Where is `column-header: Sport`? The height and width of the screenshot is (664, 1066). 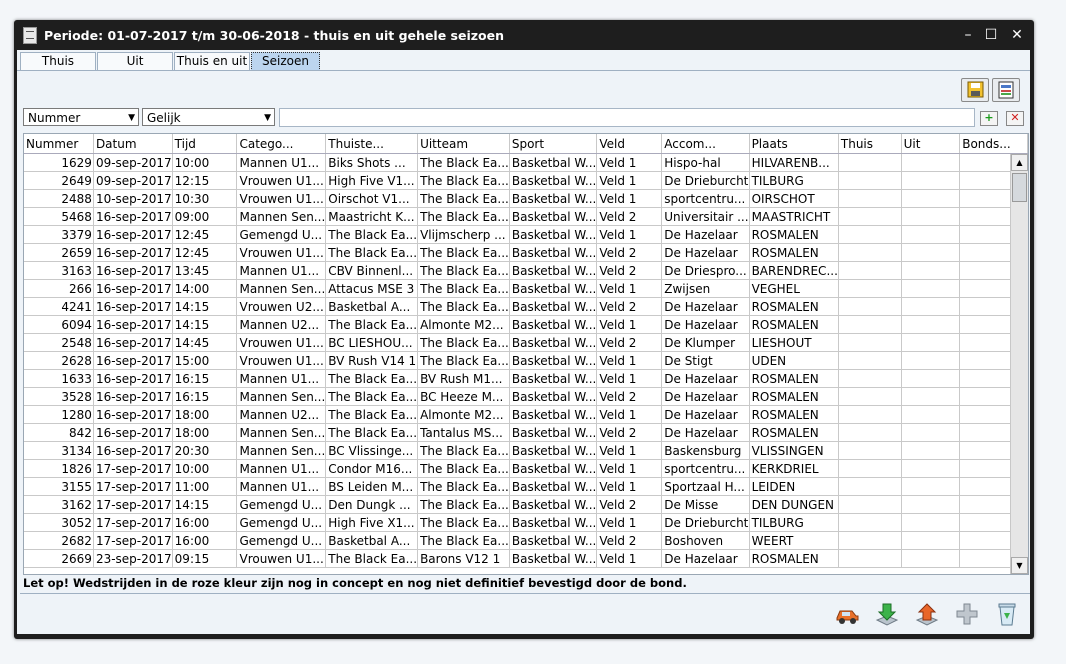
column-header: Sport is located at coordinates (553, 144).